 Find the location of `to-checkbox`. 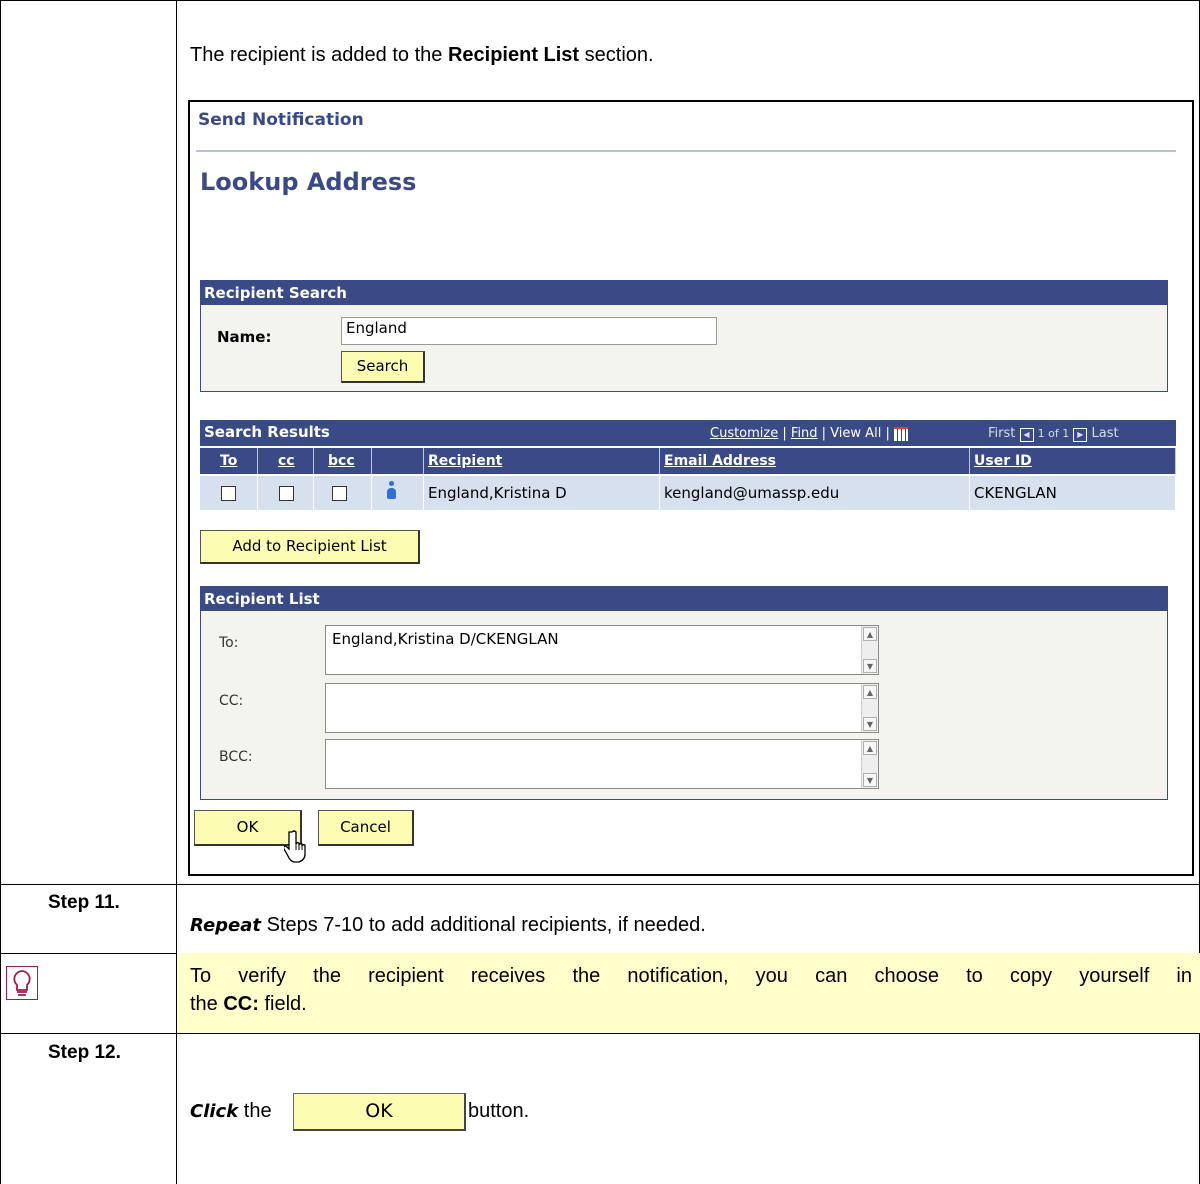

to-checkbox is located at coordinates (228, 493).